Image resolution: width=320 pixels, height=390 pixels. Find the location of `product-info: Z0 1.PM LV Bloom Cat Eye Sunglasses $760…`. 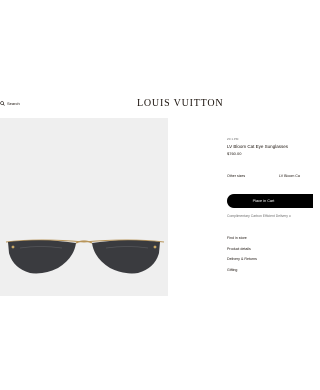

product-info: Z0 1.PM LV Bloom Cat Eye Sunglasses $760… is located at coordinates (270, 204).